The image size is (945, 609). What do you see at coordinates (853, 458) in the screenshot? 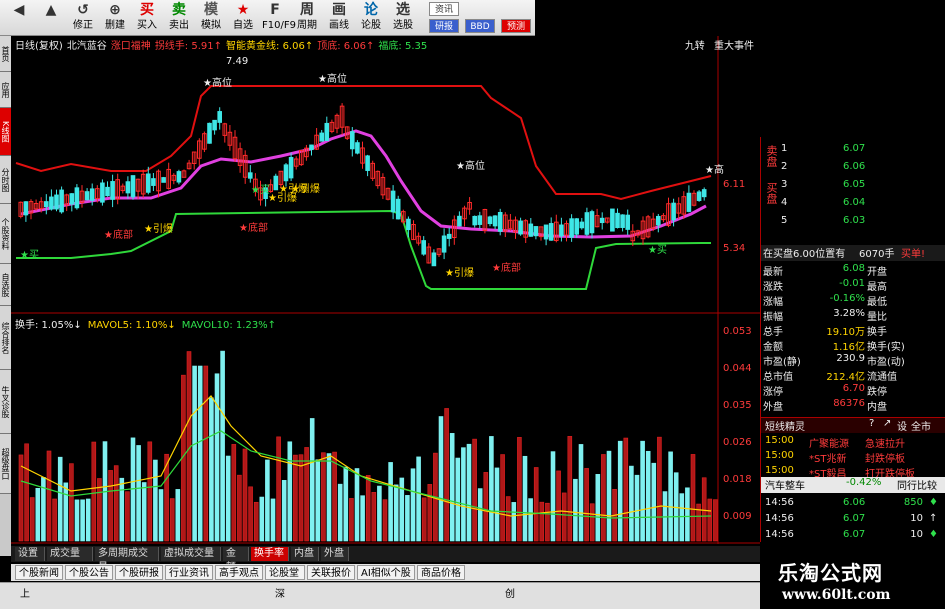
I see `elves-item: 15:00 *ST兆新 封跌停板` at bounding box center [853, 458].